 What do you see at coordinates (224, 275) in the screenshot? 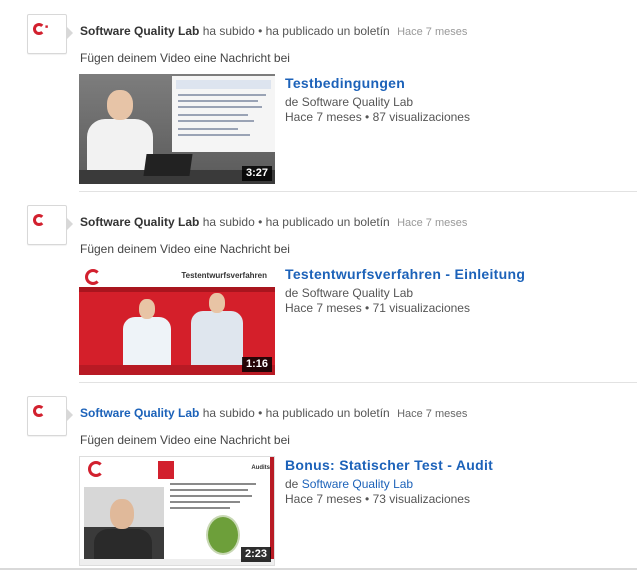
I see `slide-title: Testentwurfsverfahren` at bounding box center [224, 275].